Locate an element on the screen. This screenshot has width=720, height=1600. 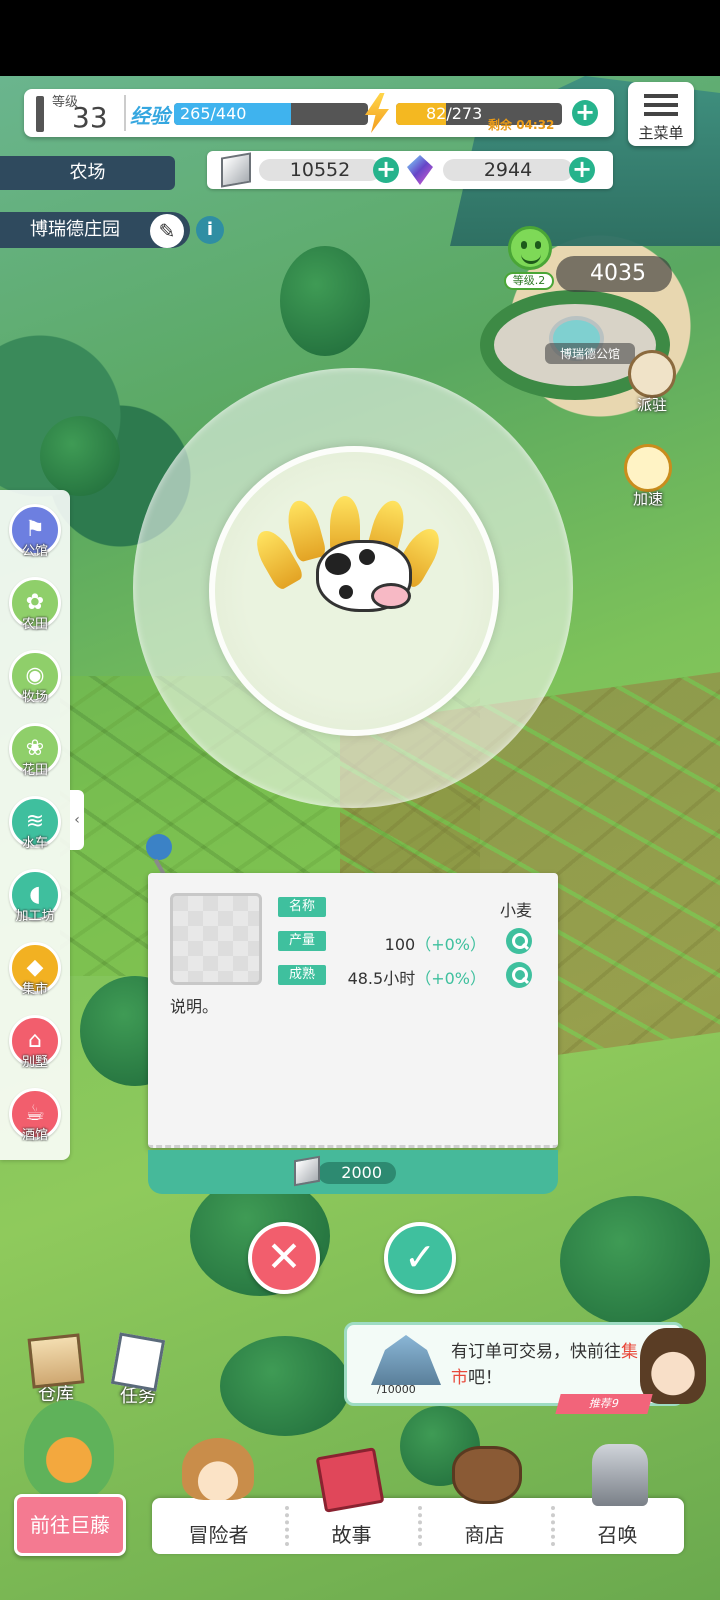
happiness-face-icon is located at coordinates (530, 248).